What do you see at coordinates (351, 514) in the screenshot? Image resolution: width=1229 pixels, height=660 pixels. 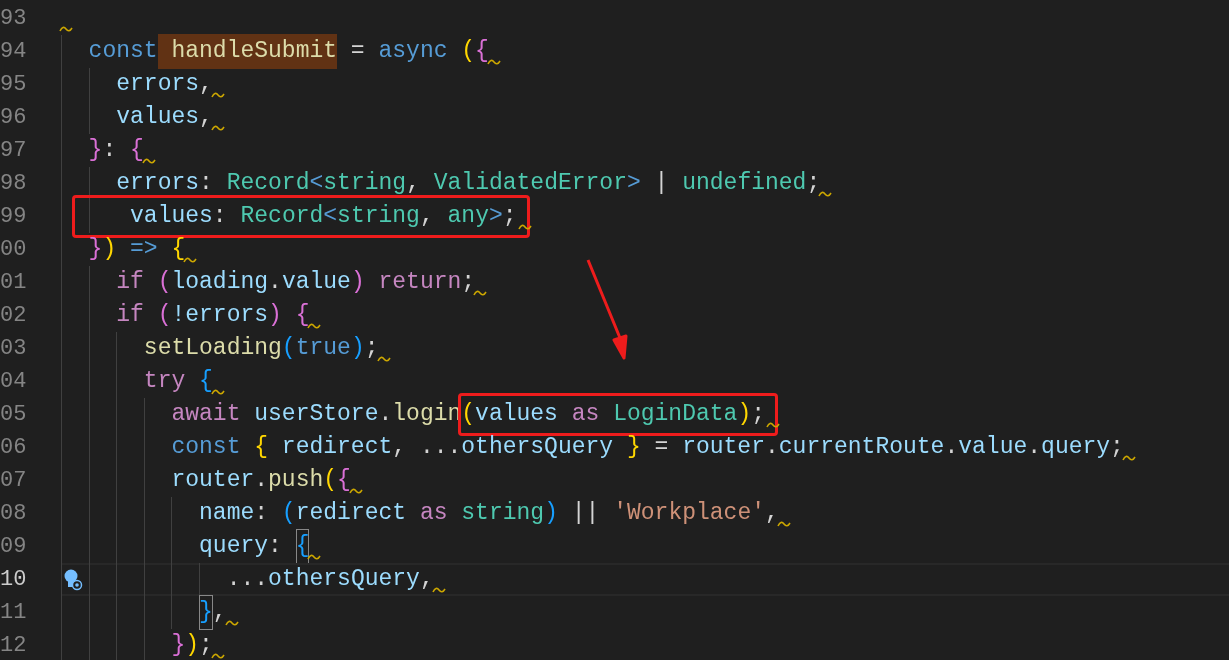 I see `code-identifier: redirect` at bounding box center [351, 514].